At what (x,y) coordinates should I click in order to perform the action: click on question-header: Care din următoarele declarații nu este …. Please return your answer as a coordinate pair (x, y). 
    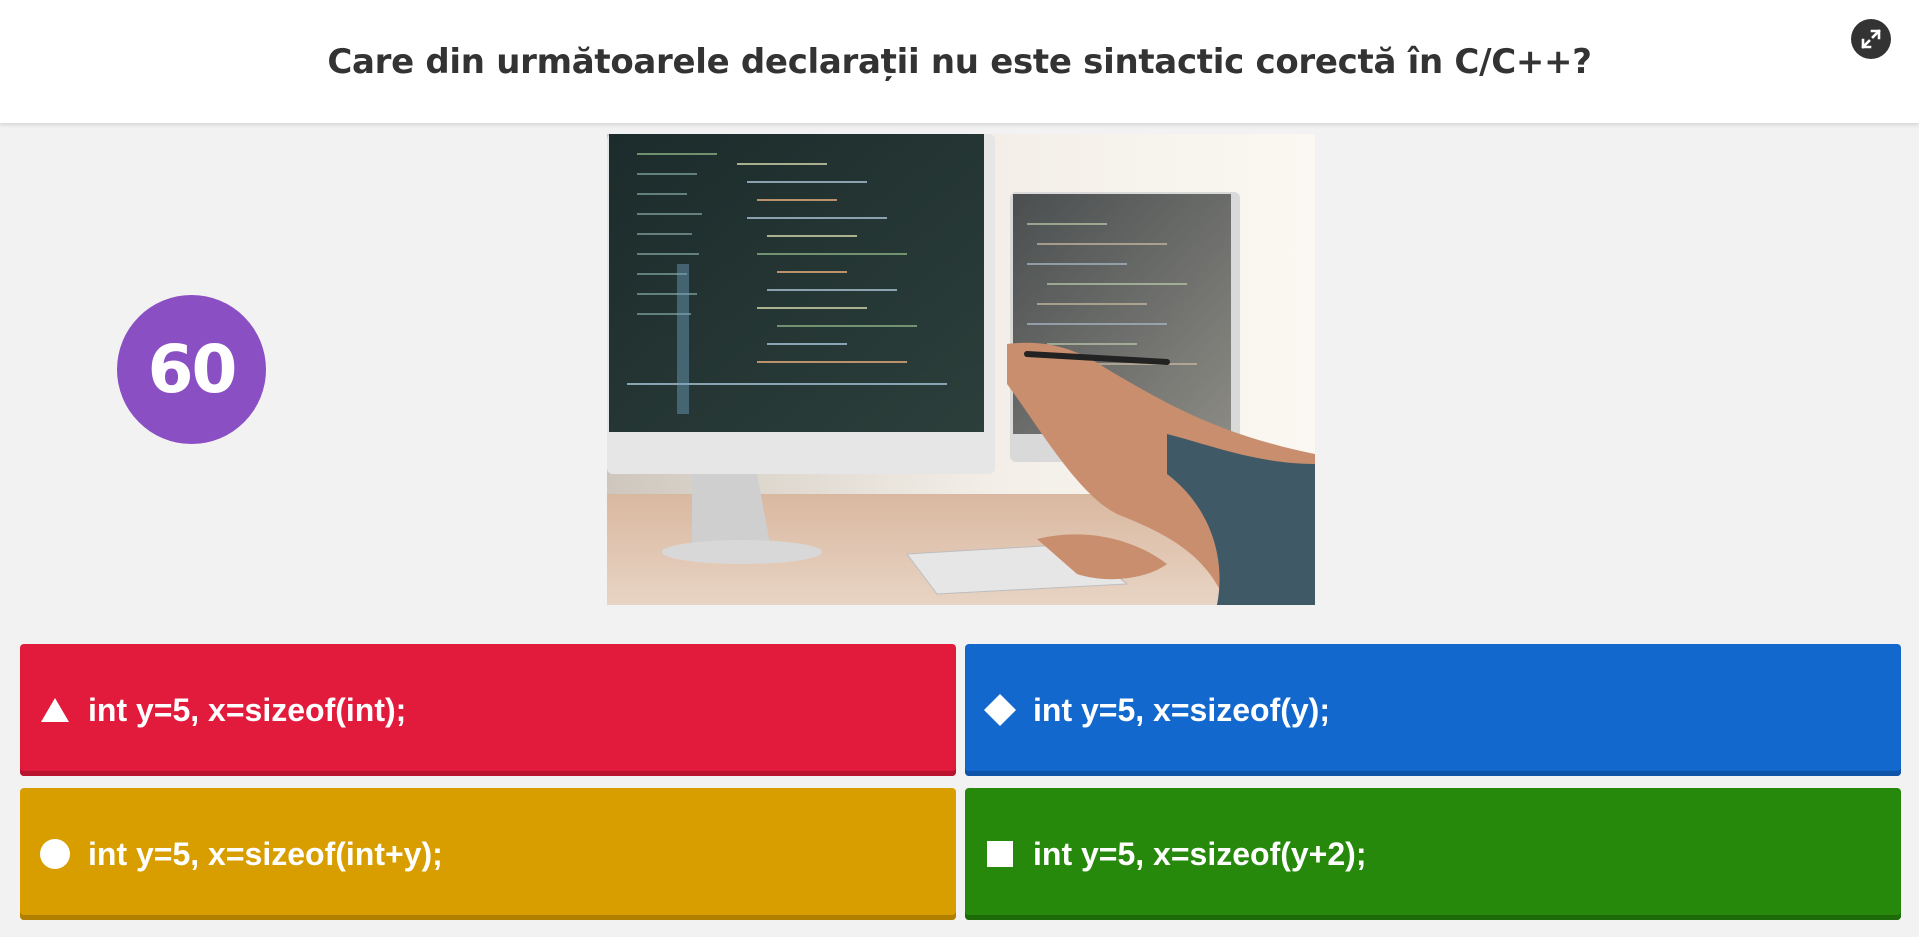
    Looking at the image, I should click on (959, 61).